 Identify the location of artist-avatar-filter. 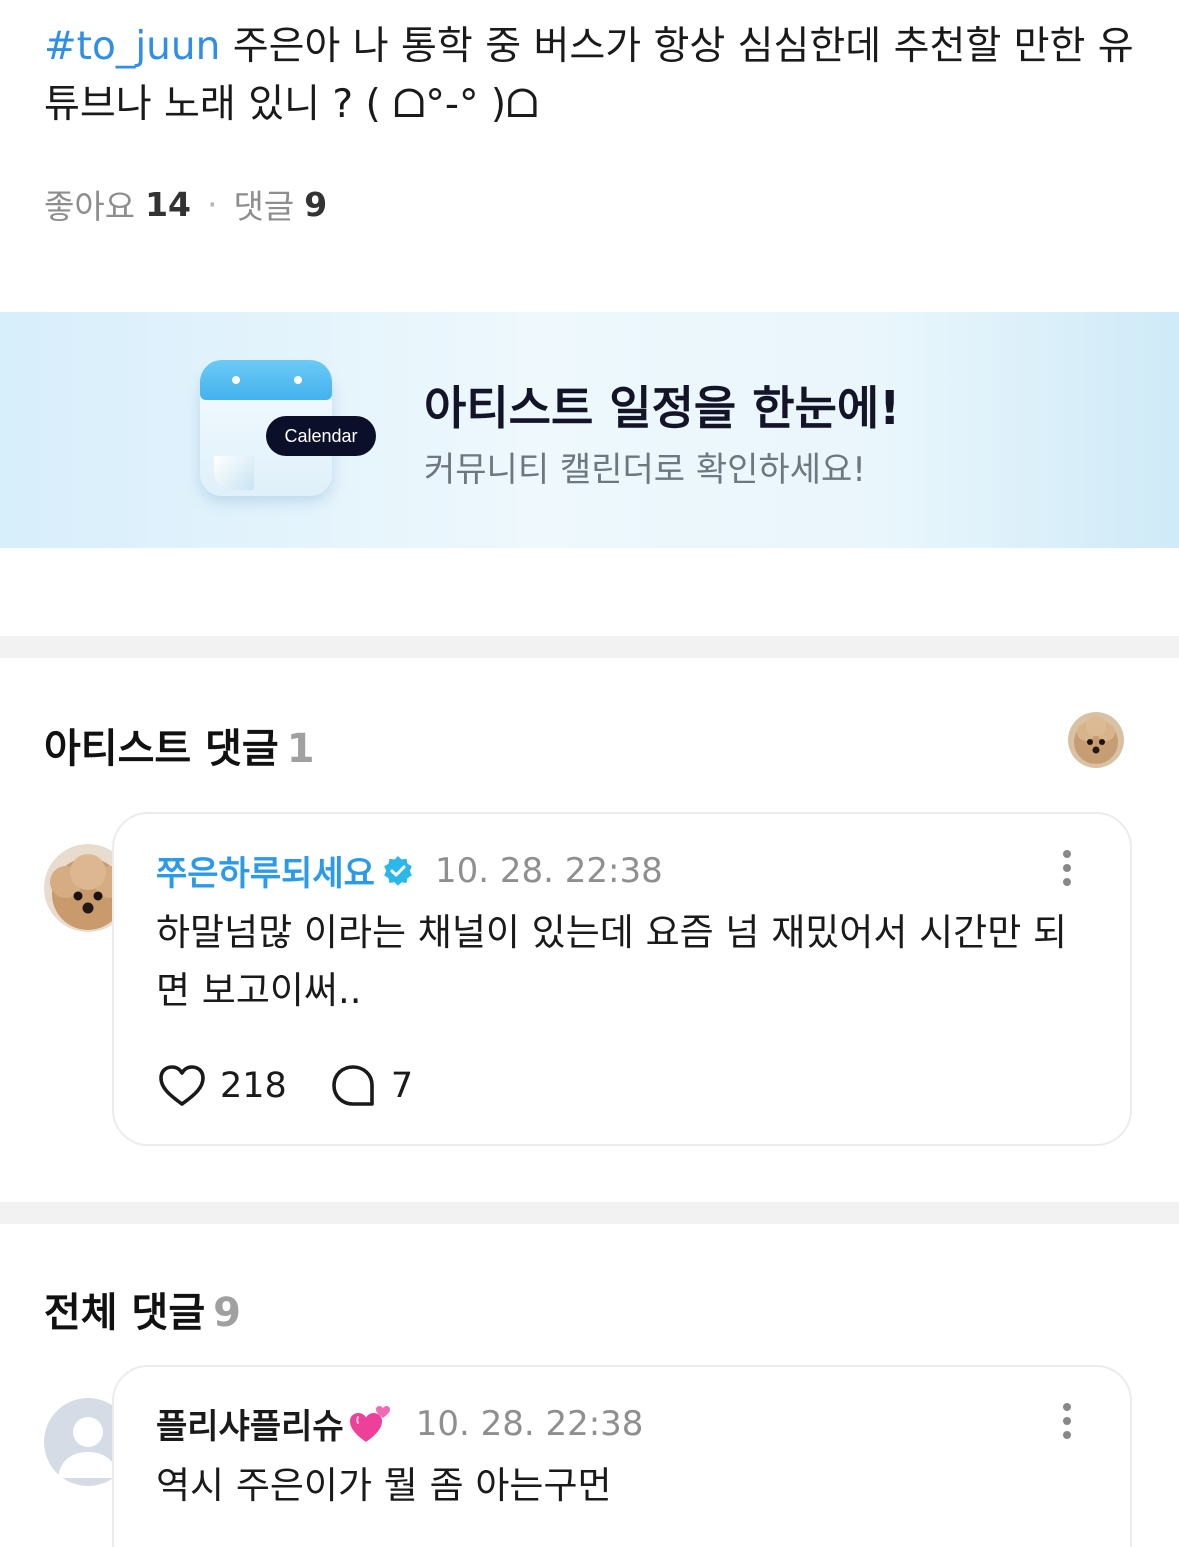
(1096, 740).